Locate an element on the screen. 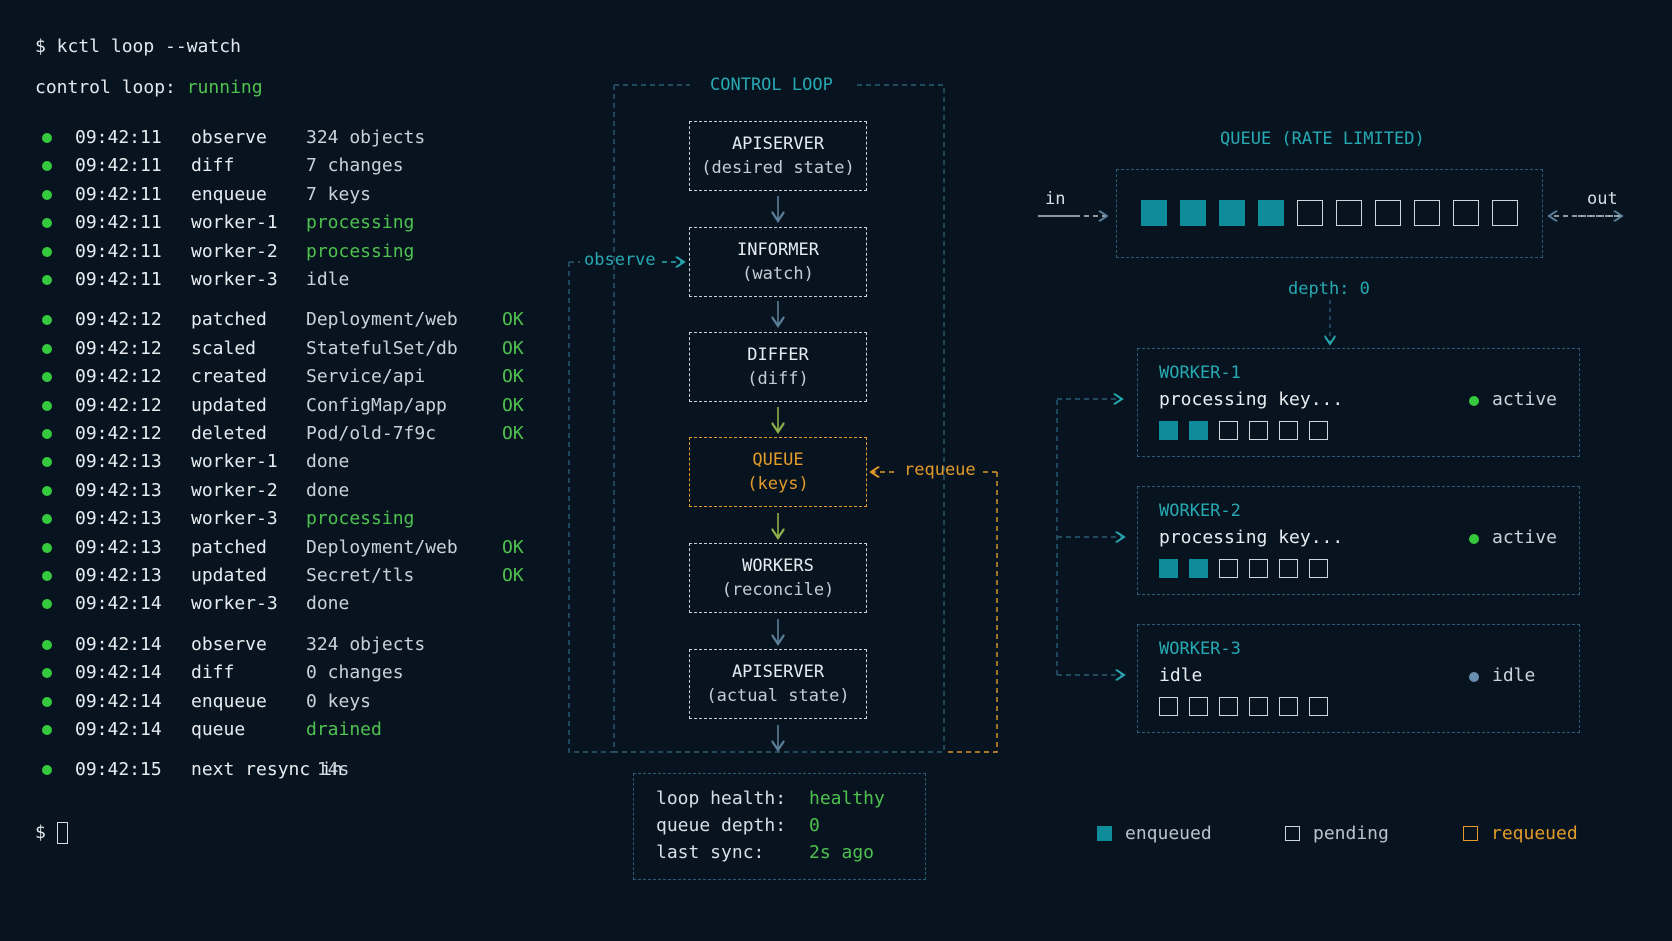 This screenshot has height=941, width=1672. legend-label: pending is located at coordinates (1351, 833).